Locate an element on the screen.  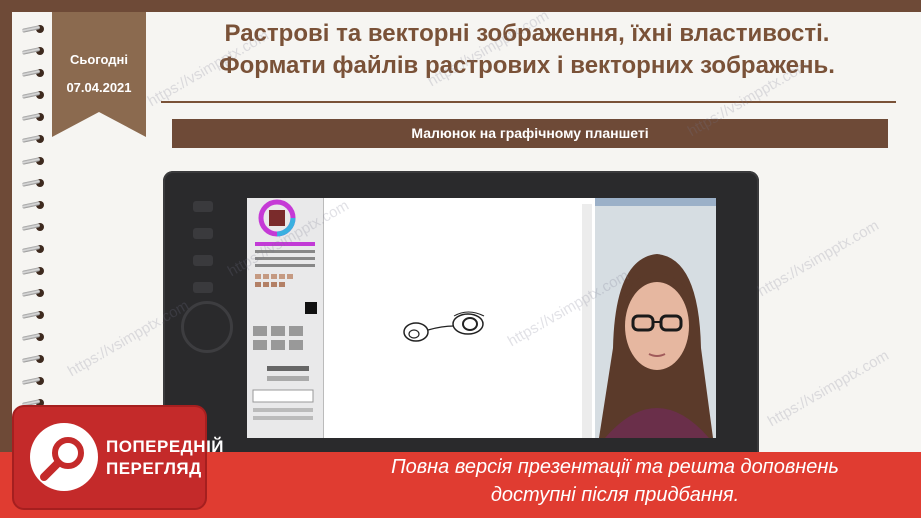
spiral-binding is located at coordinates (32, 242).